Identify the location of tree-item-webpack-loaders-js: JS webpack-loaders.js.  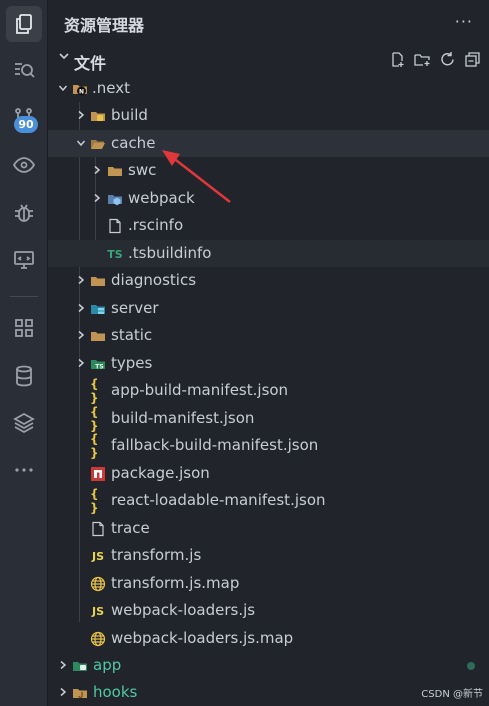
(268, 610).